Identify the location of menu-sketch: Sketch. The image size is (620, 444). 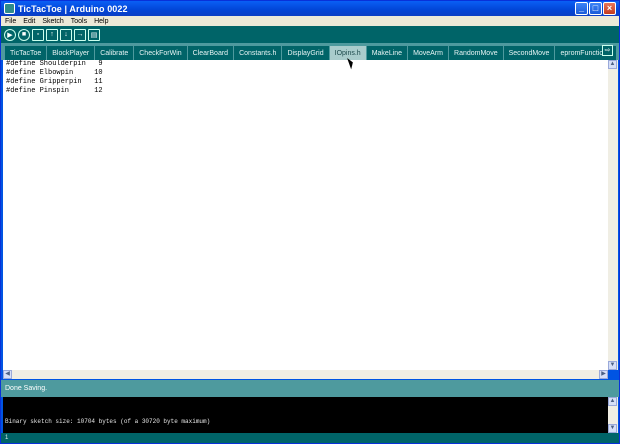
(52, 21).